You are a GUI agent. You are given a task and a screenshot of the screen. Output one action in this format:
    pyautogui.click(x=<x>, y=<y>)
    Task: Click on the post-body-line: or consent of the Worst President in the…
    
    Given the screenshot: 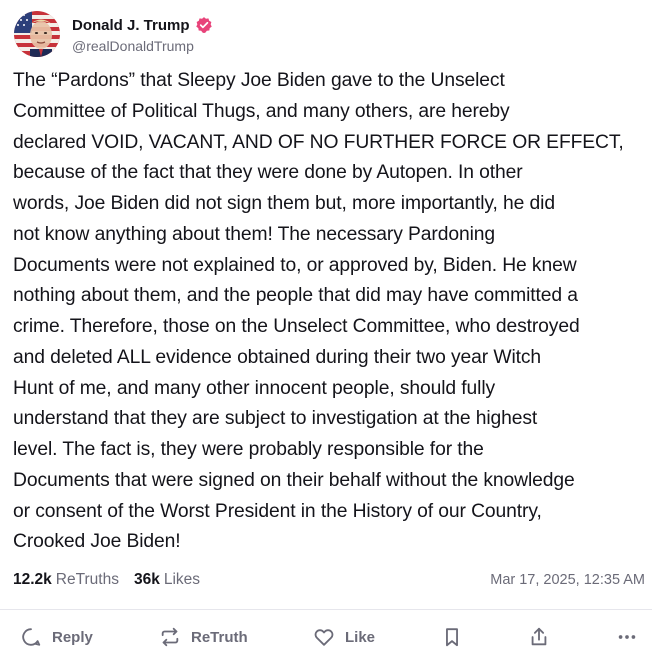 What is the action you would take?
    pyautogui.click(x=277, y=511)
    